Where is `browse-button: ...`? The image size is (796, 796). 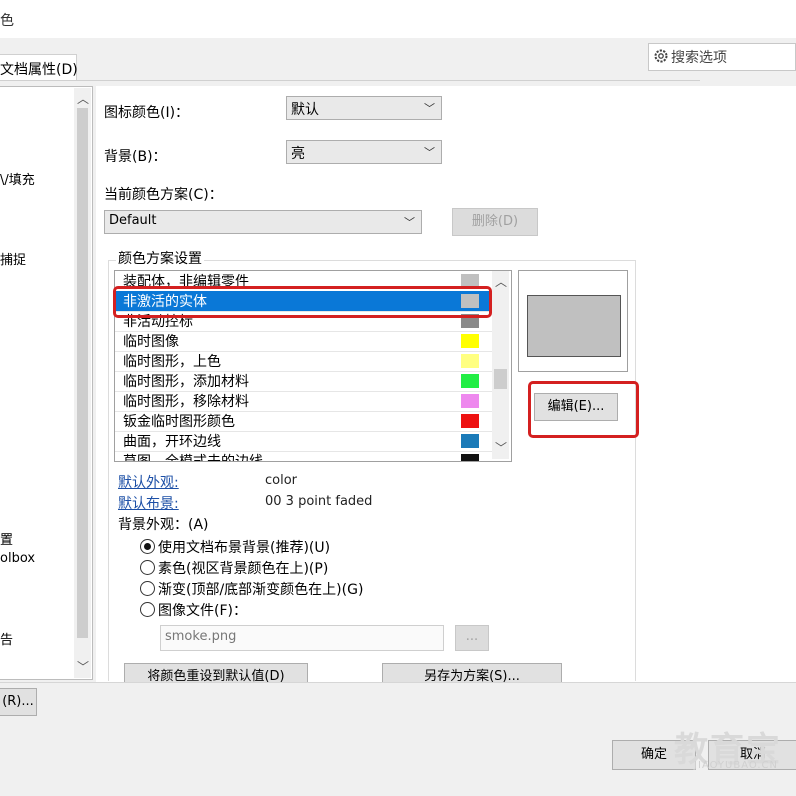
browse-button: ... is located at coordinates (472, 638).